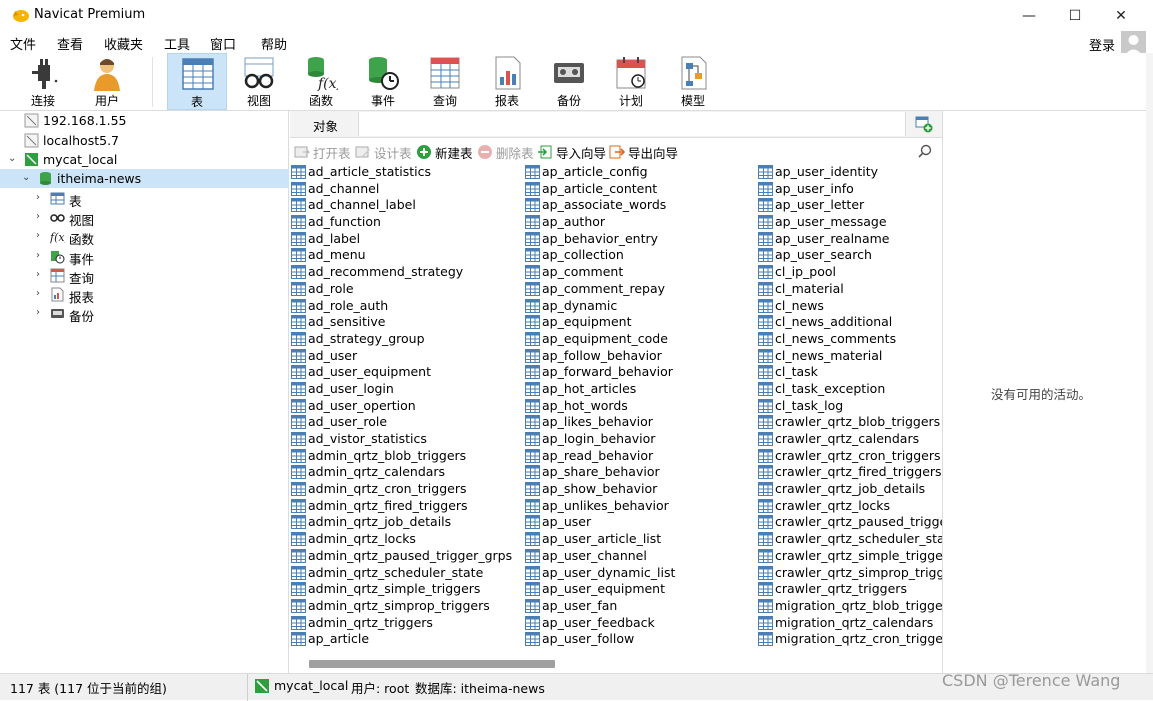 This screenshot has width=1153, height=701. What do you see at coordinates (849, 339) in the screenshot?
I see `table-list-item: cl_news_comments` at bounding box center [849, 339].